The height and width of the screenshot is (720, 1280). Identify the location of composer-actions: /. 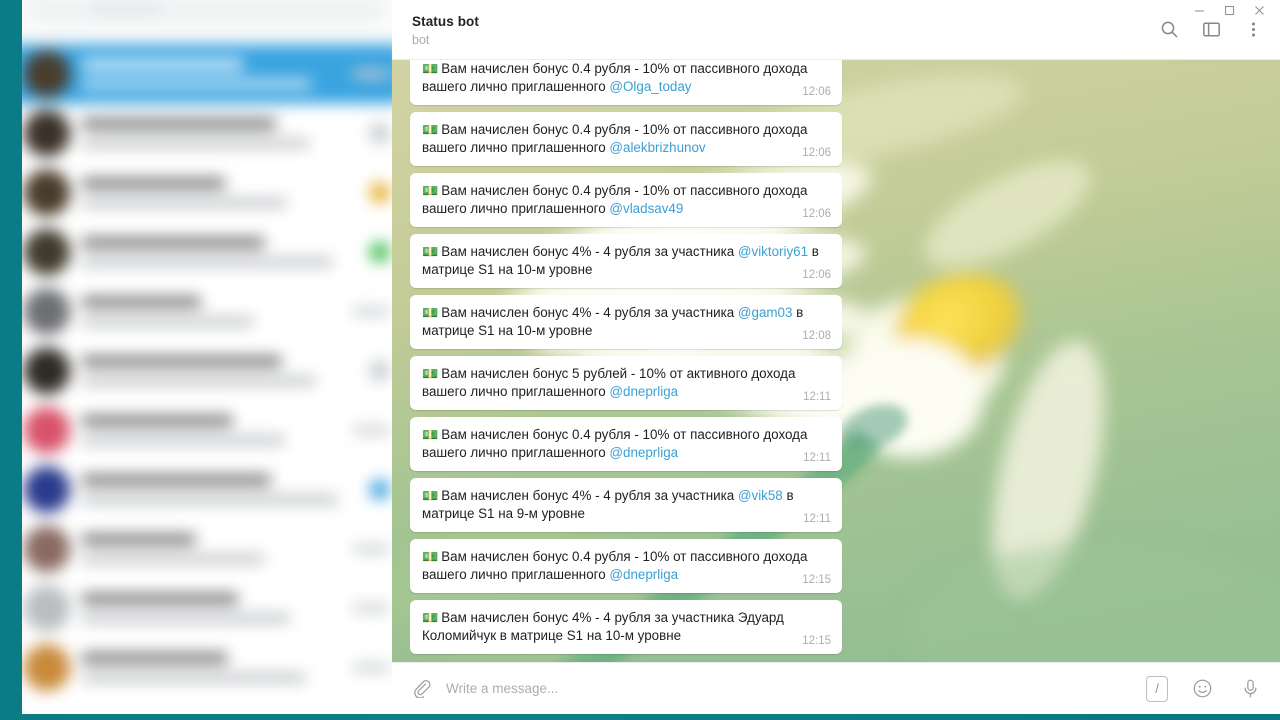
(1205, 689).